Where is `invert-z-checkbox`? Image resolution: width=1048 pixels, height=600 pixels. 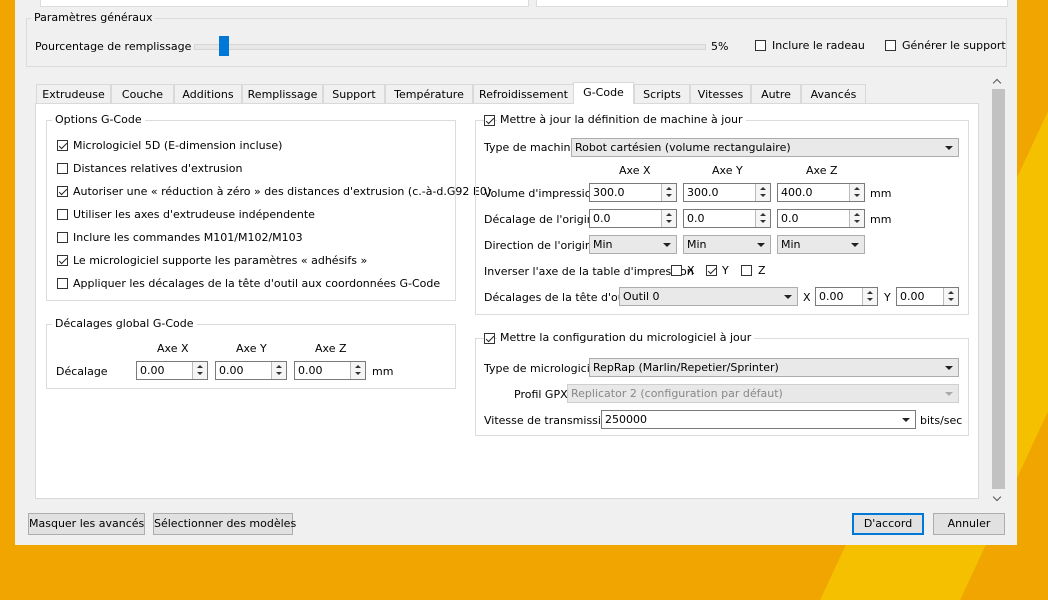 invert-z-checkbox is located at coordinates (746, 270).